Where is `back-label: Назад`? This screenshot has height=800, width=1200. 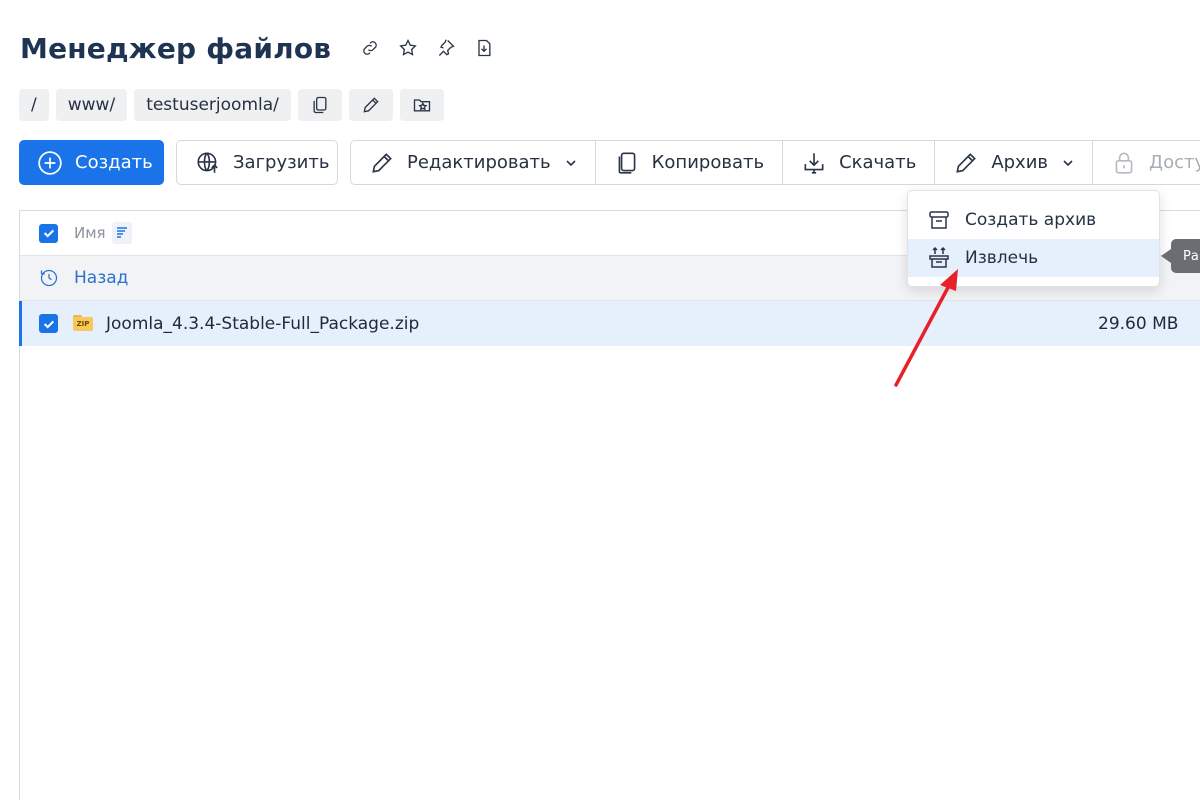 back-label: Назад is located at coordinates (101, 278).